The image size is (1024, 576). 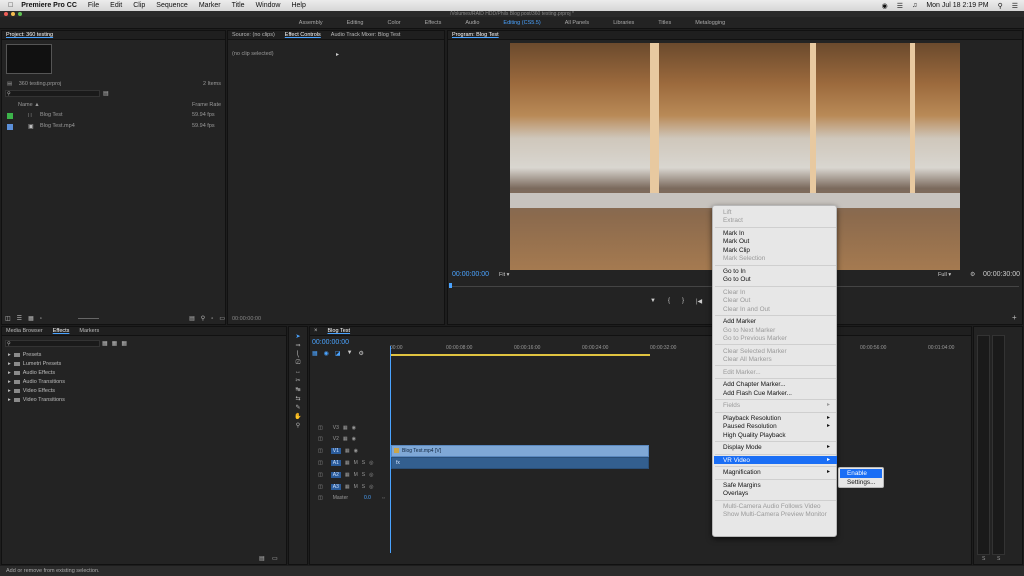 I want to click on audio-clip: fx, so click(x=520, y=463).